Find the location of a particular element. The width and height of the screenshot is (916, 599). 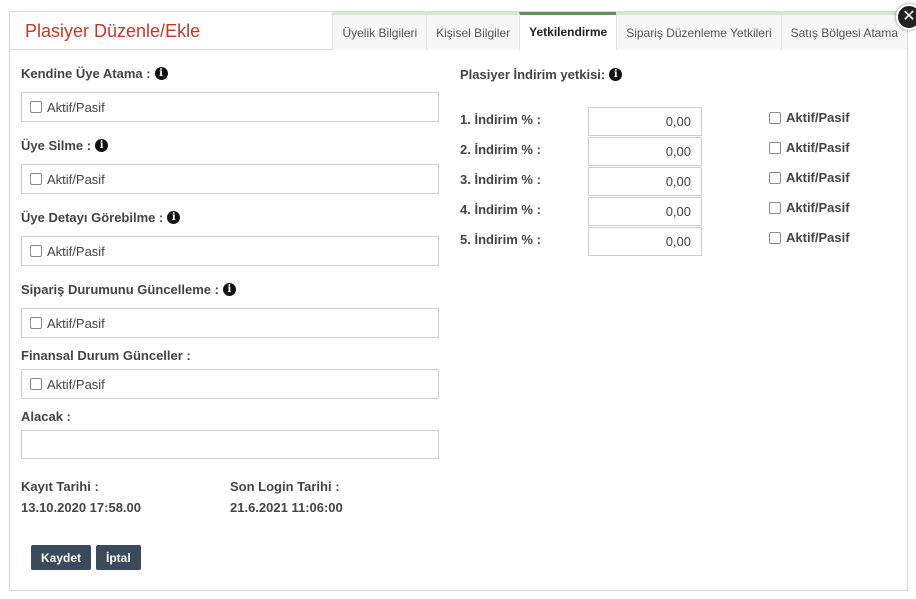

save-button: Kaydet is located at coordinates (61, 557).